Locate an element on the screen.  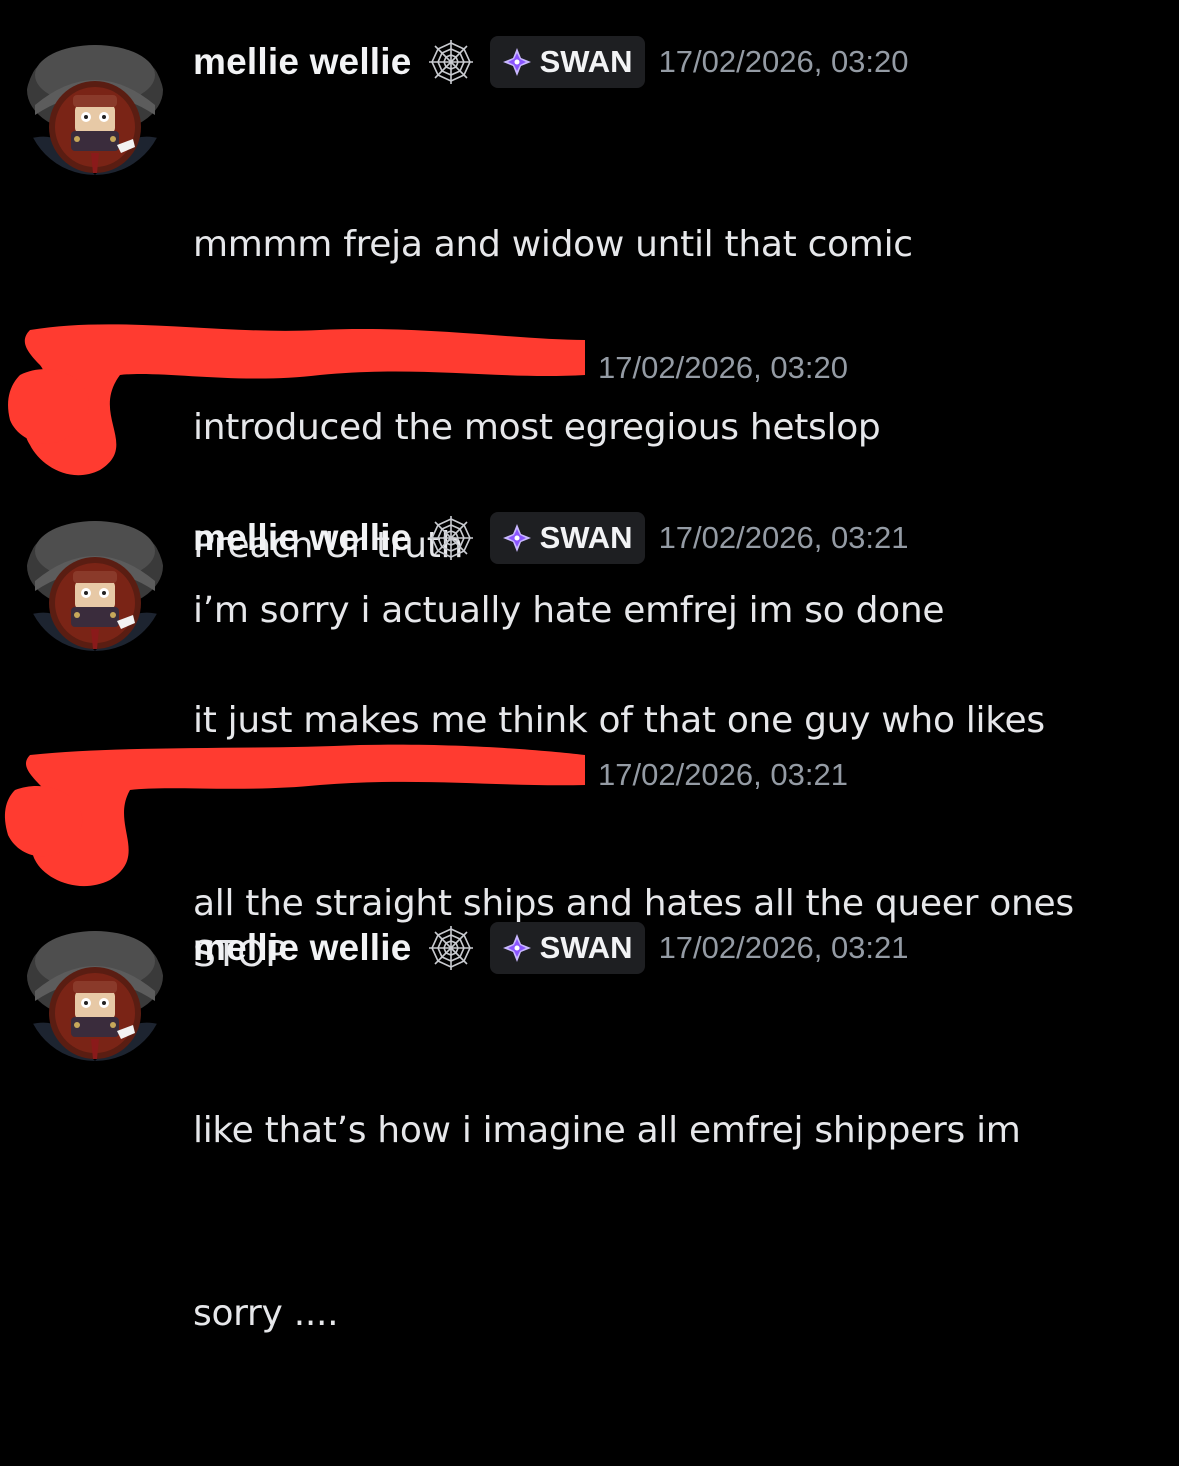
message-header: mellie wellie SWAN 17/02/2026, 03:20 is located at coordinates (551, 62).